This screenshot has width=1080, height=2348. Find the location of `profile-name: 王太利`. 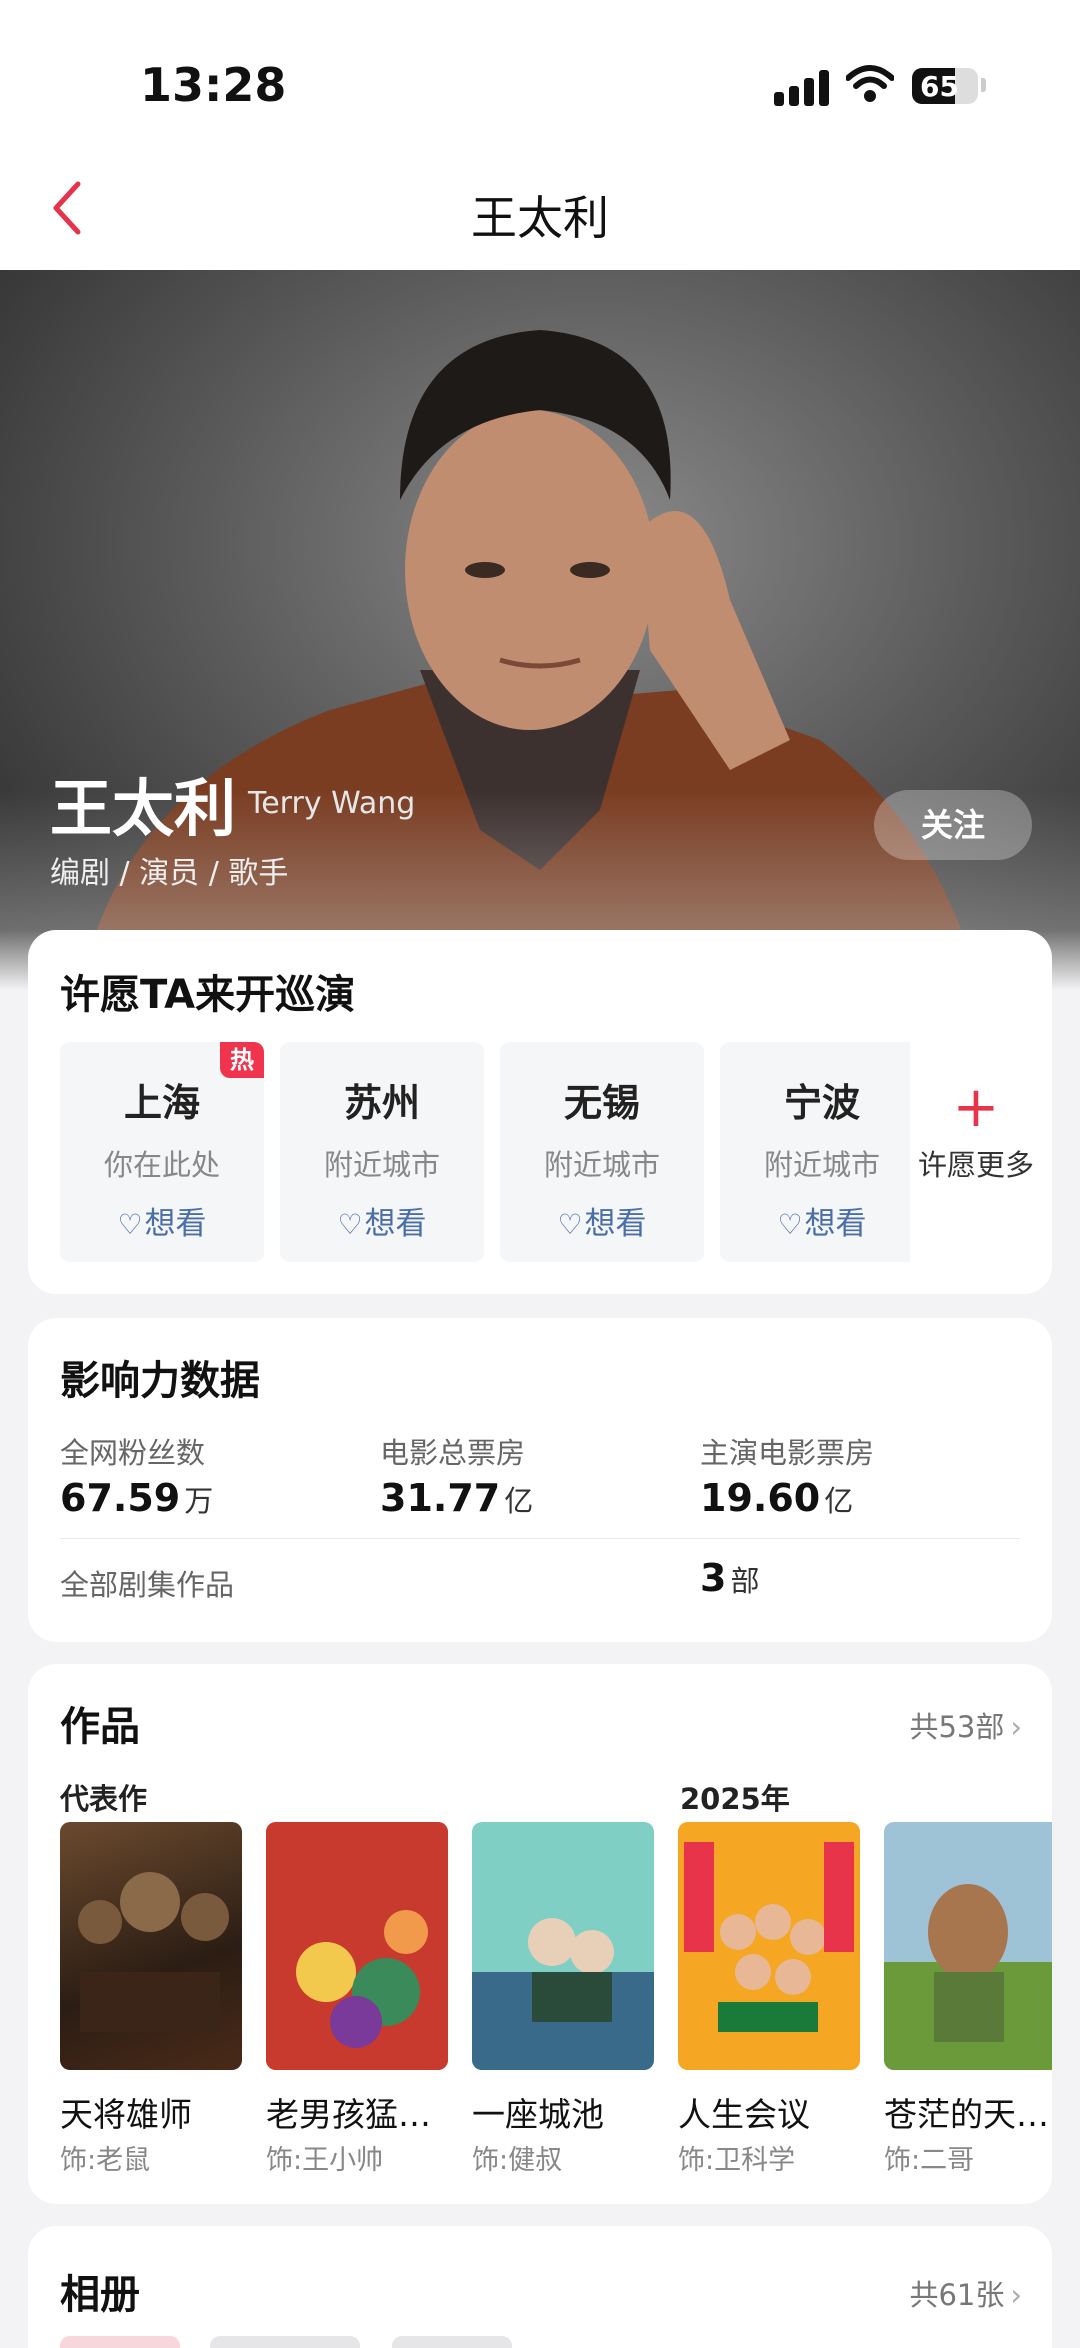

profile-name: 王太利 is located at coordinates (143, 808).